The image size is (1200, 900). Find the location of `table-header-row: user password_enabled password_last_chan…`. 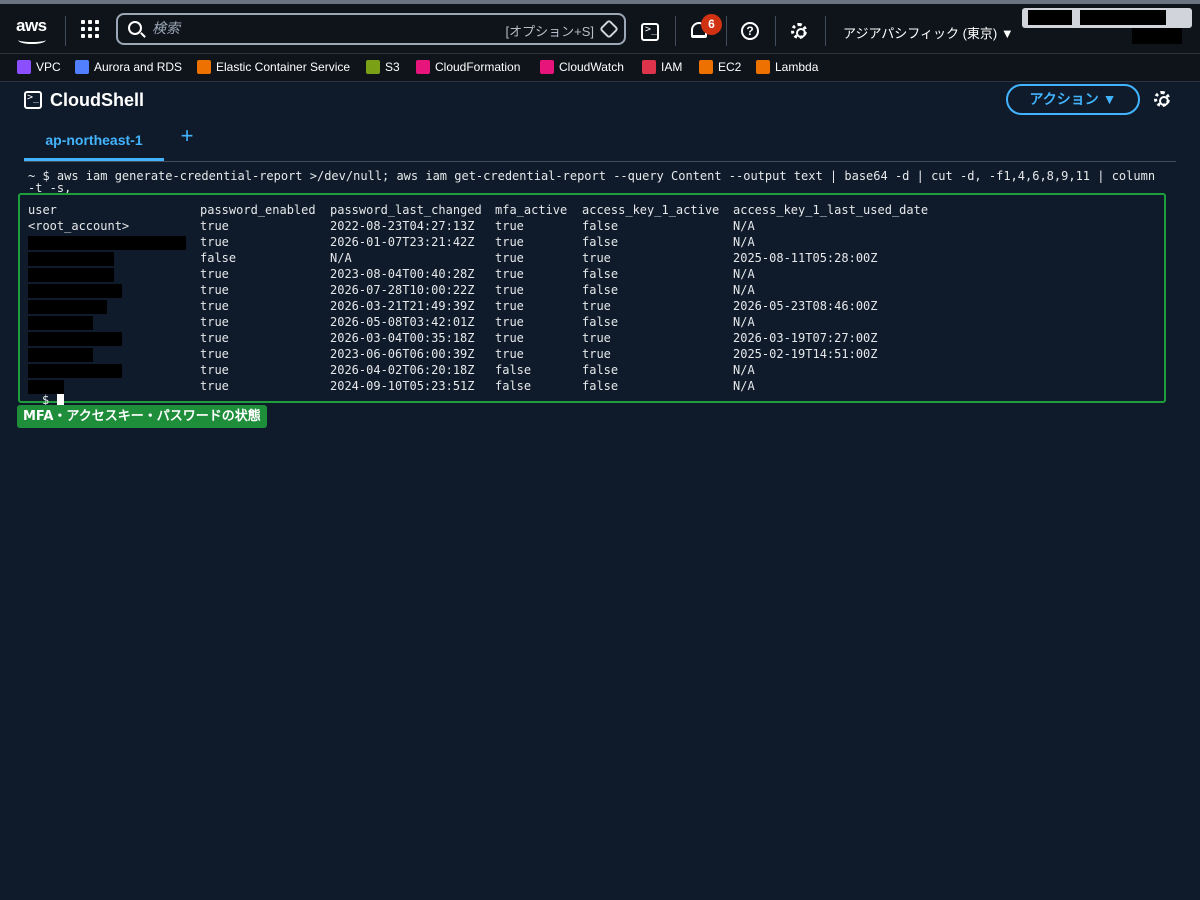

table-header-row: user password_enabled password_last_chan… is located at coordinates (528, 210).